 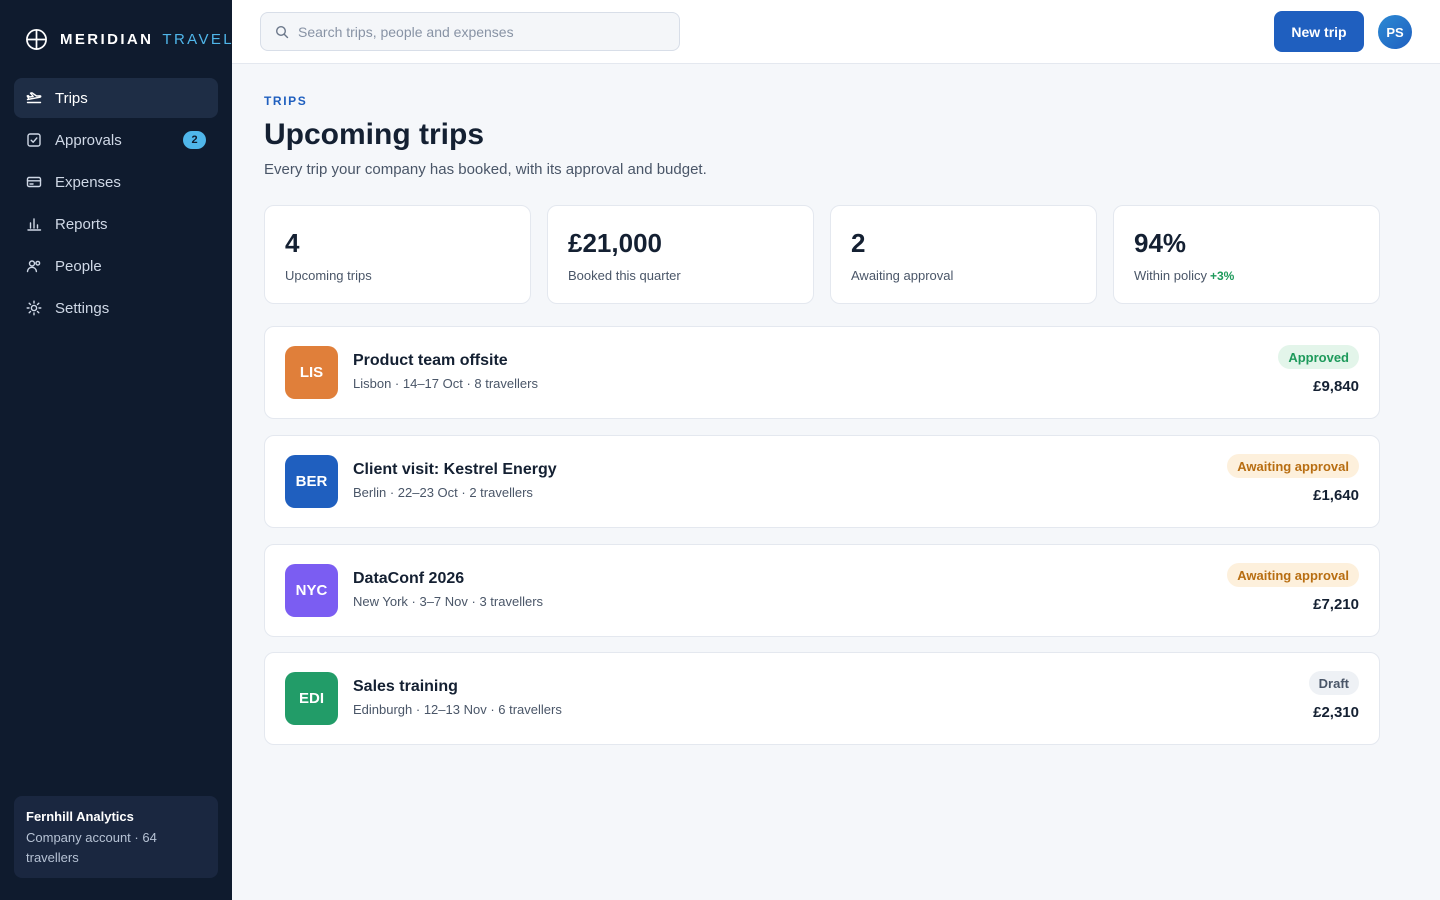 What do you see at coordinates (328, 275) in the screenshot?
I see `stat-label: Upcoming trips` at bounding box center [328, 275].